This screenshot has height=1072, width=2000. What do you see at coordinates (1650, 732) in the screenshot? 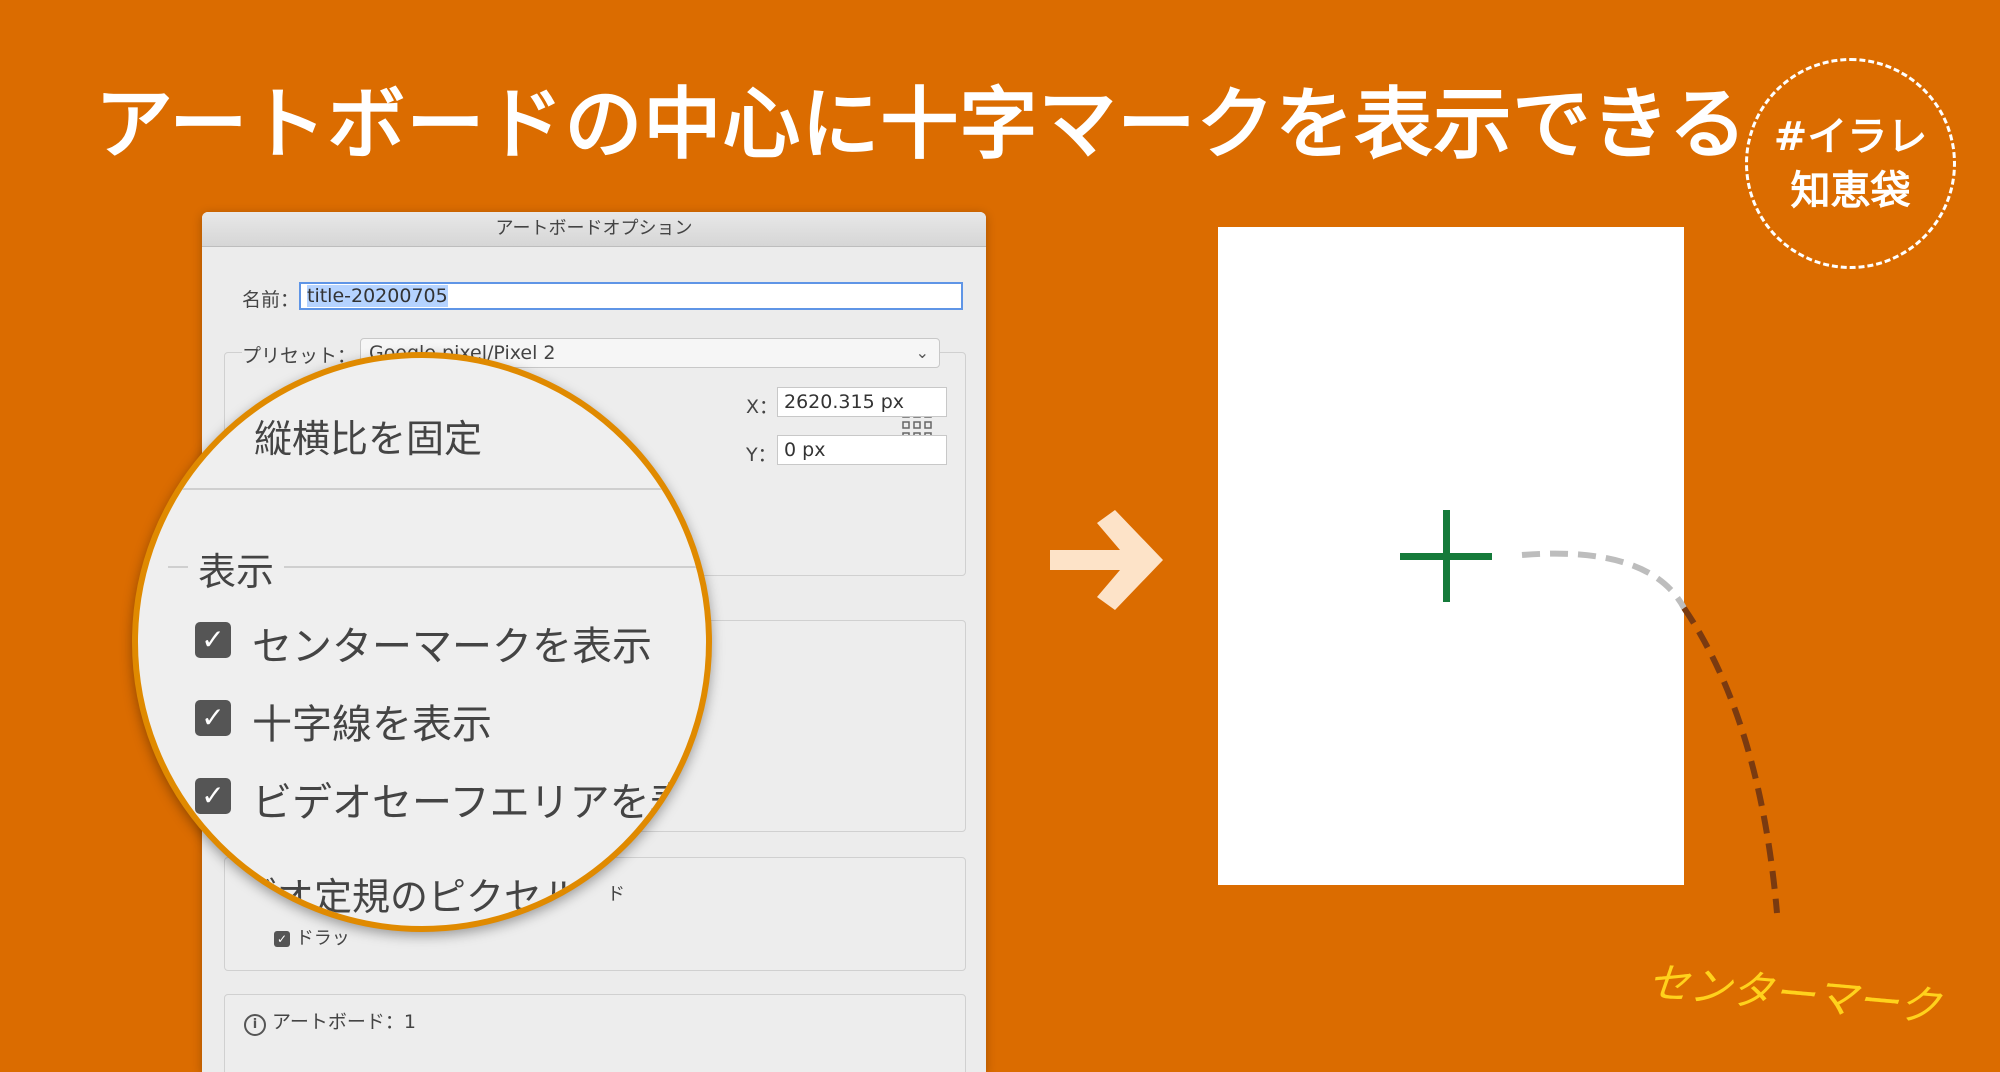
I see `callout-leader-line` at bounding box center [1650, 732].